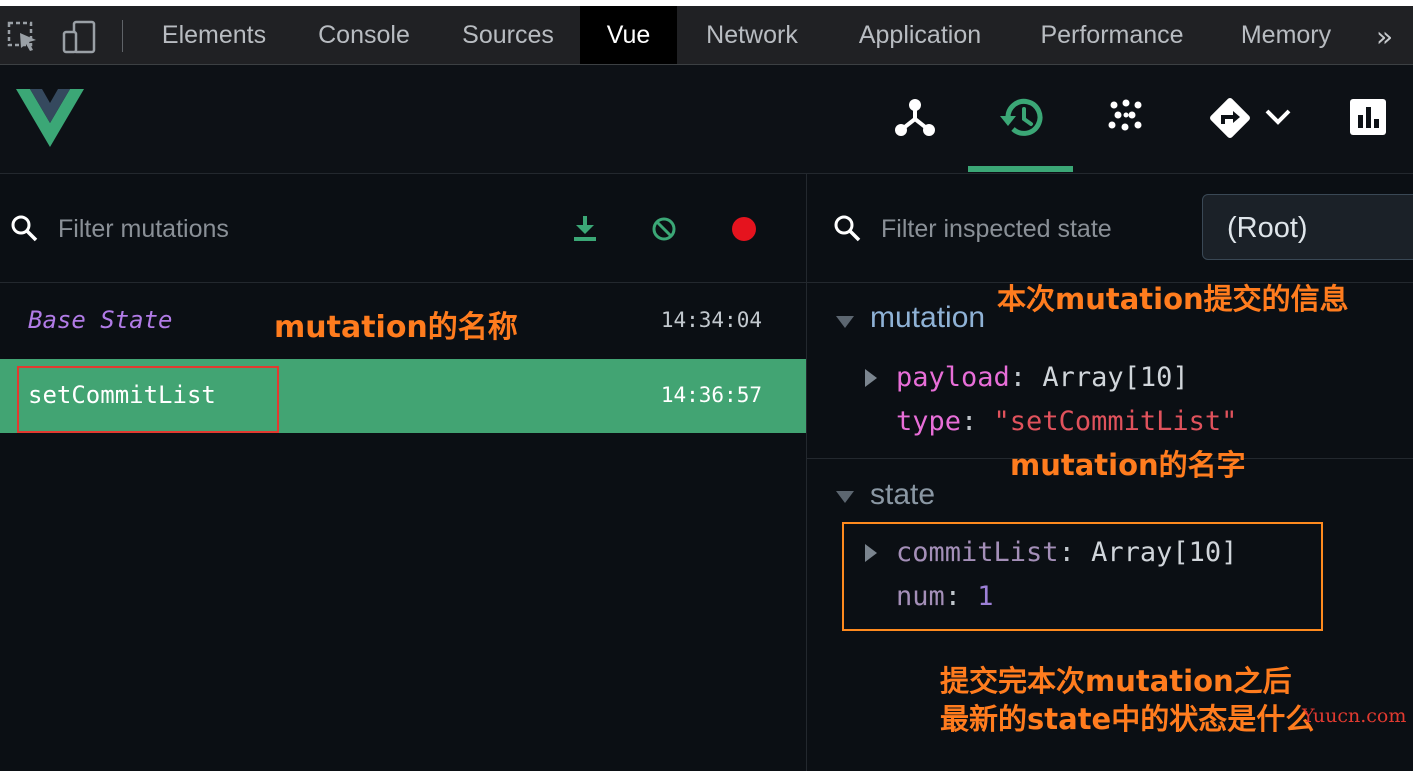  What do you see at coordinates (79, 37) in the screenshot?
I see `device-toolbar-icon` at bounding box center [79, 37].